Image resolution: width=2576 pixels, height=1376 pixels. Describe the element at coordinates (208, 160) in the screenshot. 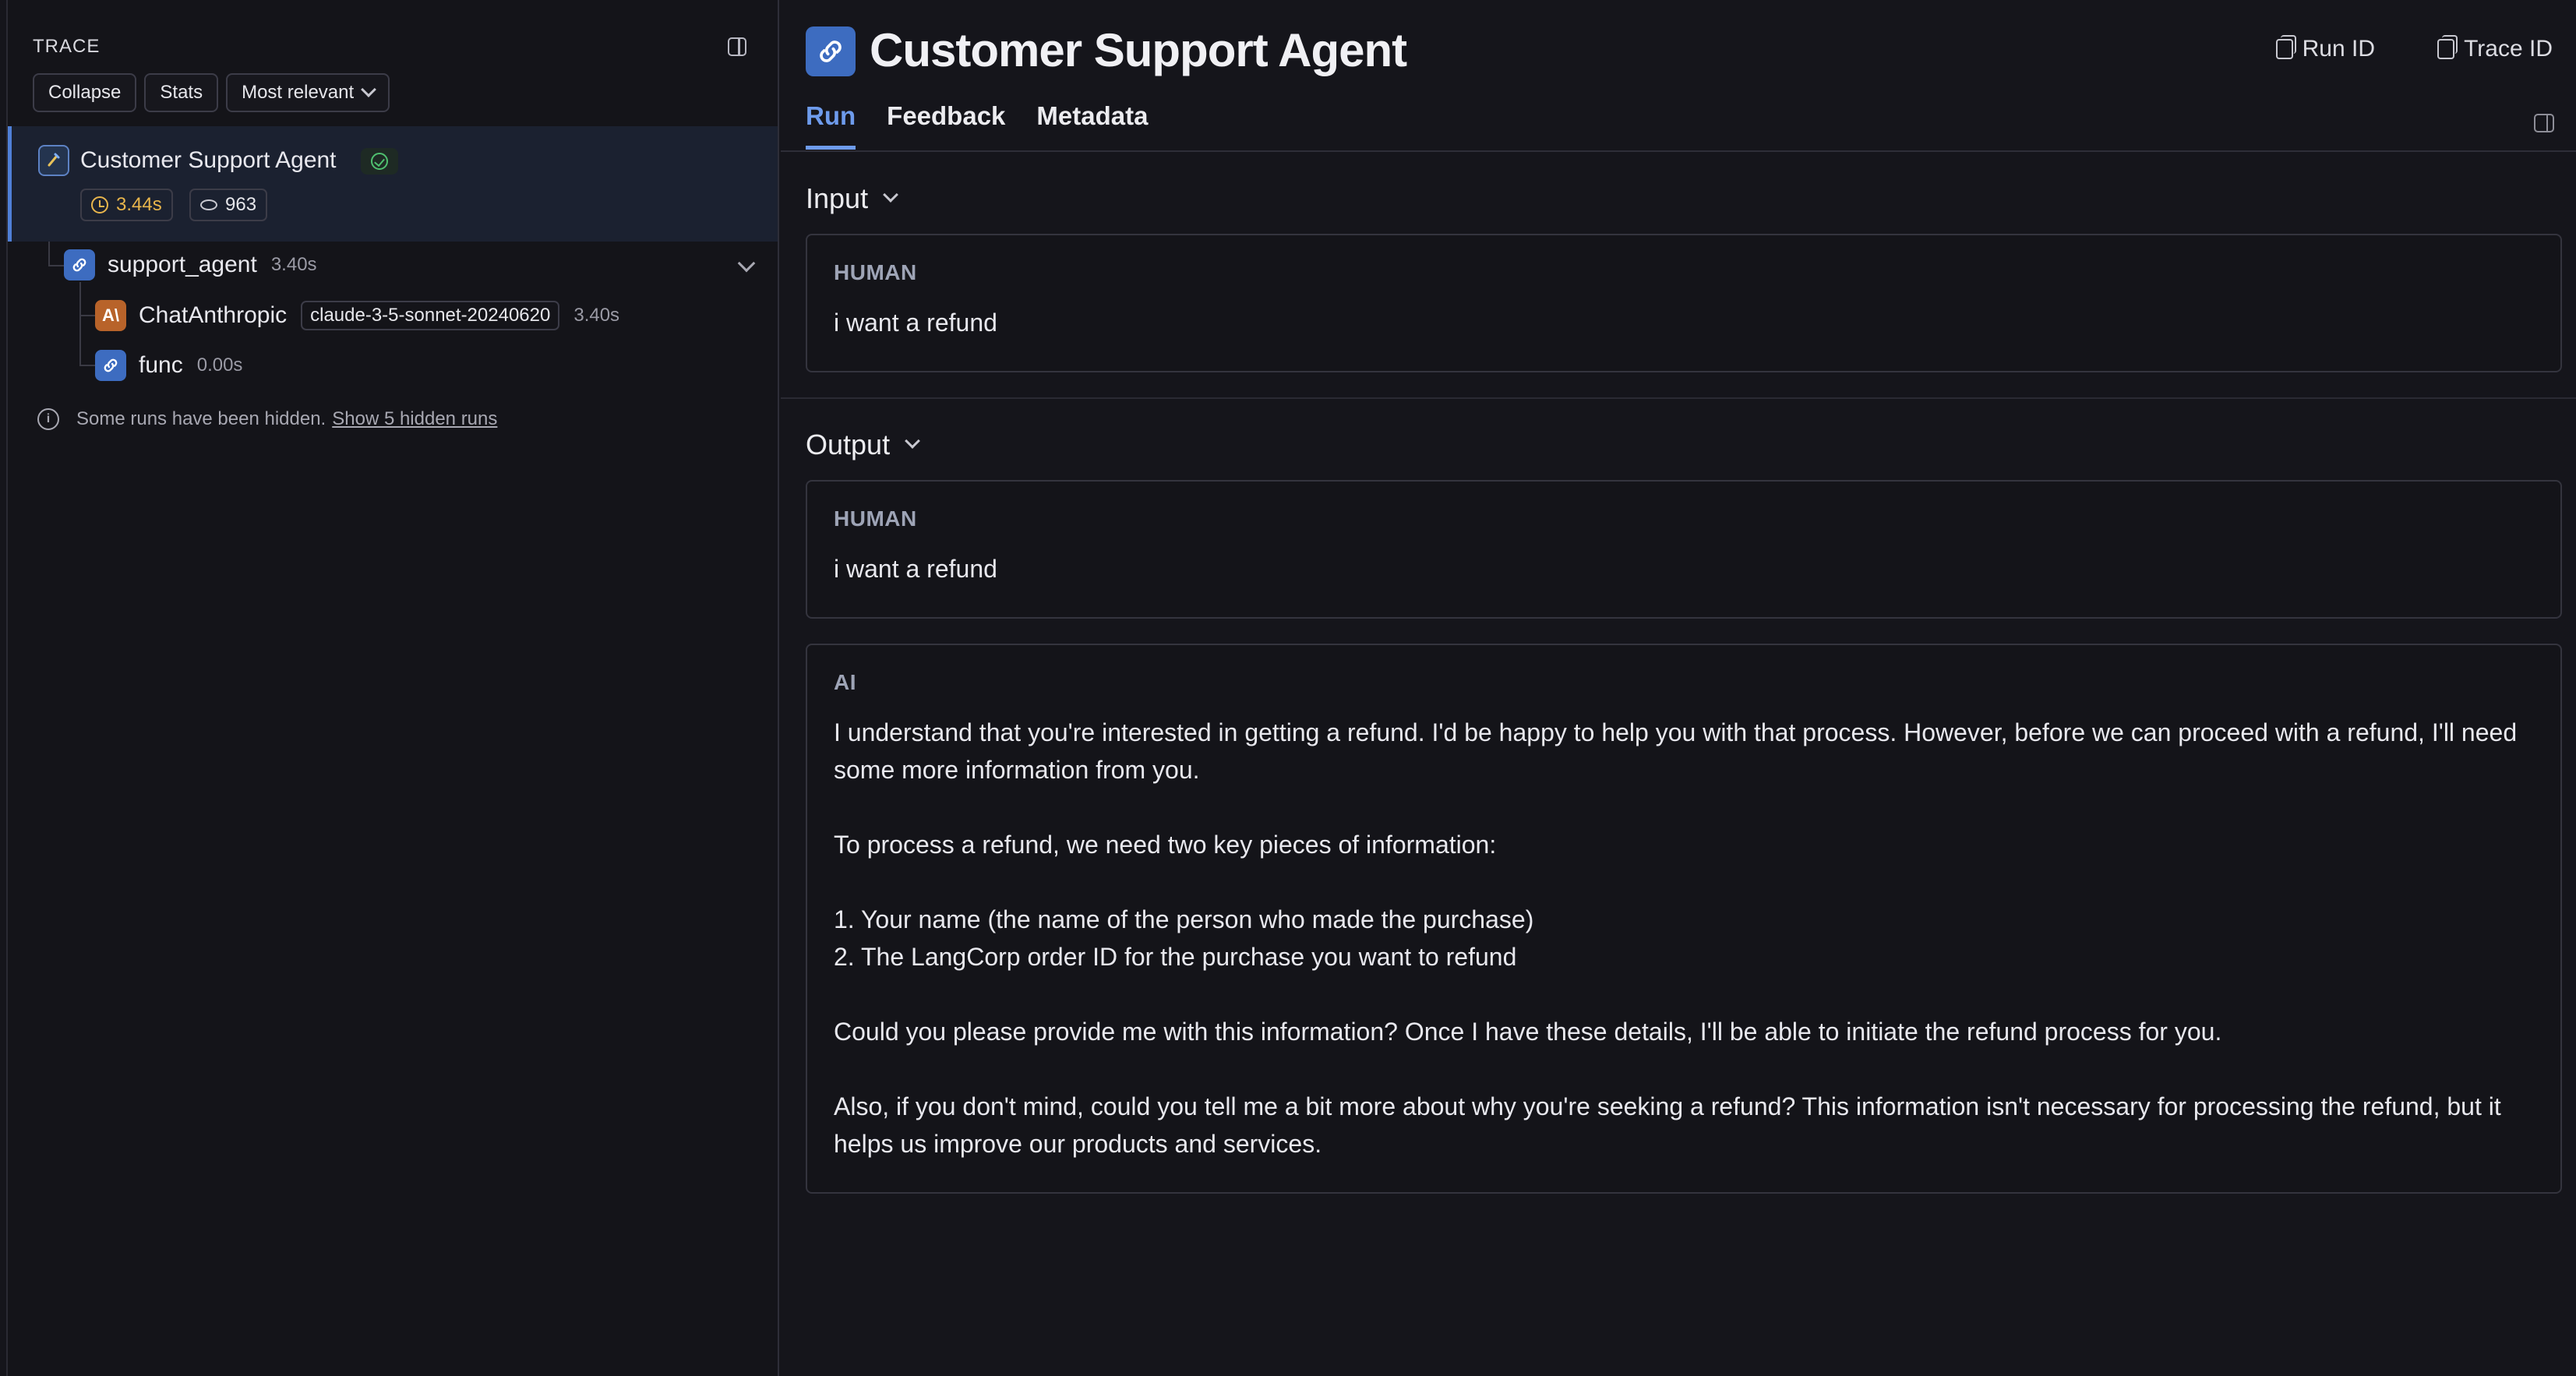

I see `run-name: Customer Support Agent` at that location.